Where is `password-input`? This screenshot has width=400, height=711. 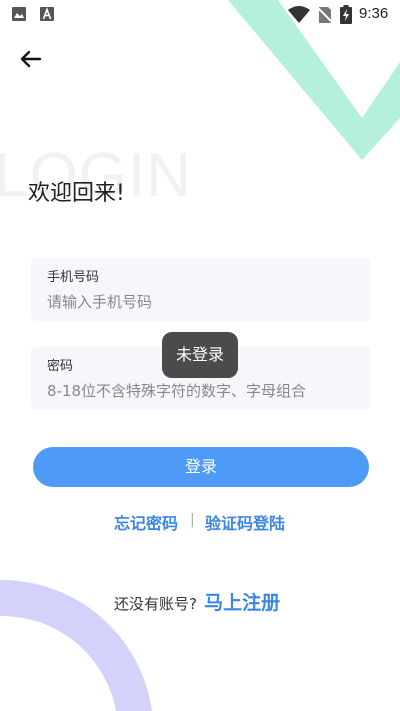
password-input is located at coordinates (202, 391).